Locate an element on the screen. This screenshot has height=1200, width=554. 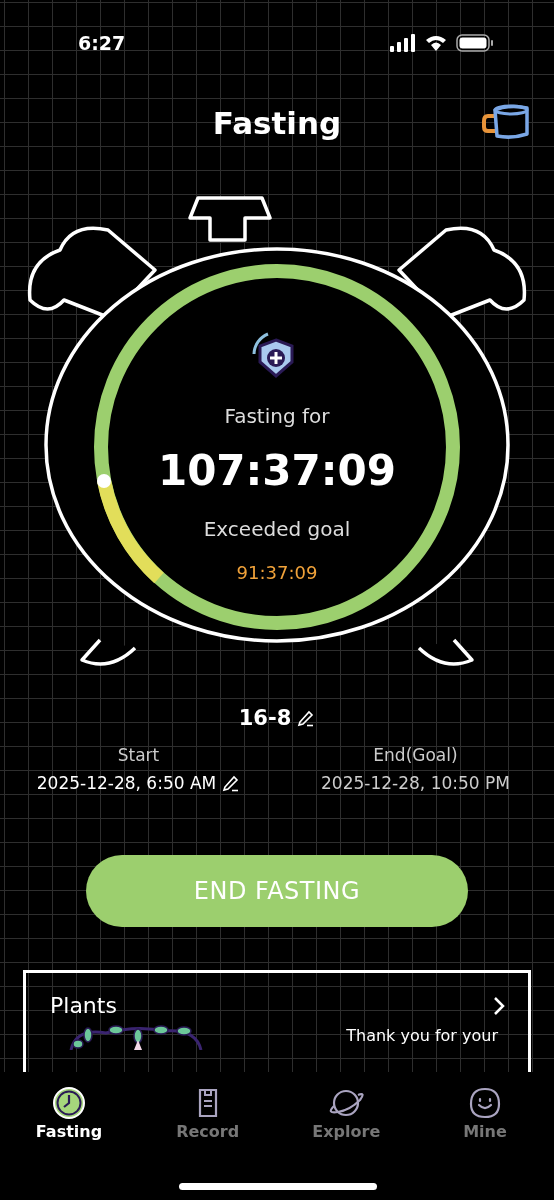
end-label: End(Goal) is located at coordinates (415, 755).